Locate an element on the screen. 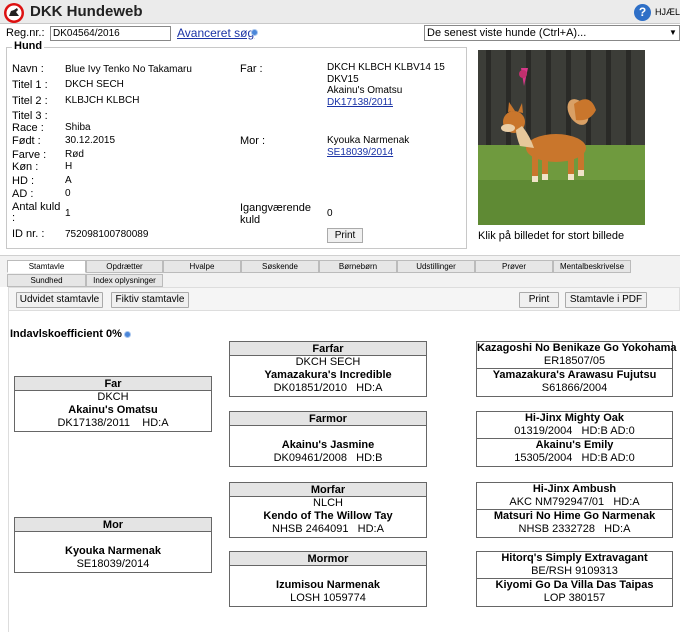  help-label: HJÆLP is located at coordinates (667, 12).